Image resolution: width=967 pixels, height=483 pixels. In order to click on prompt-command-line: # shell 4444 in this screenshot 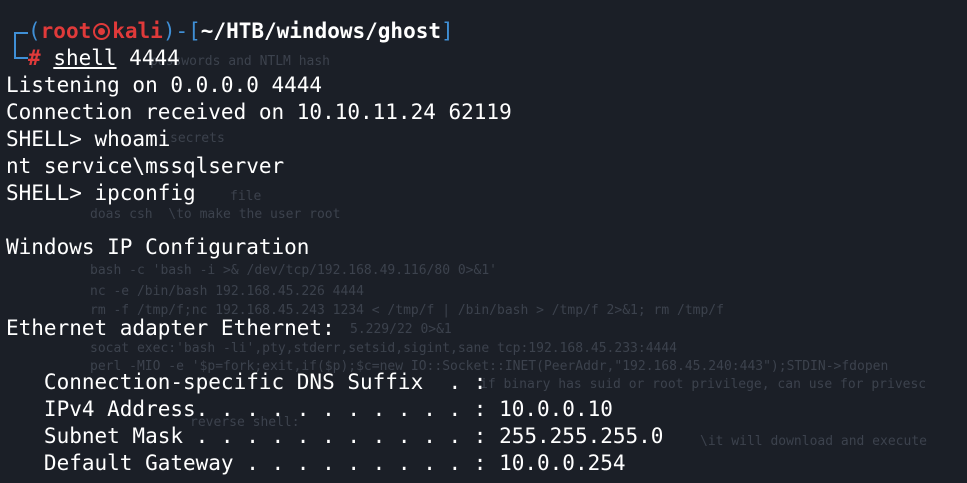, I will do `click(483, 58)`.